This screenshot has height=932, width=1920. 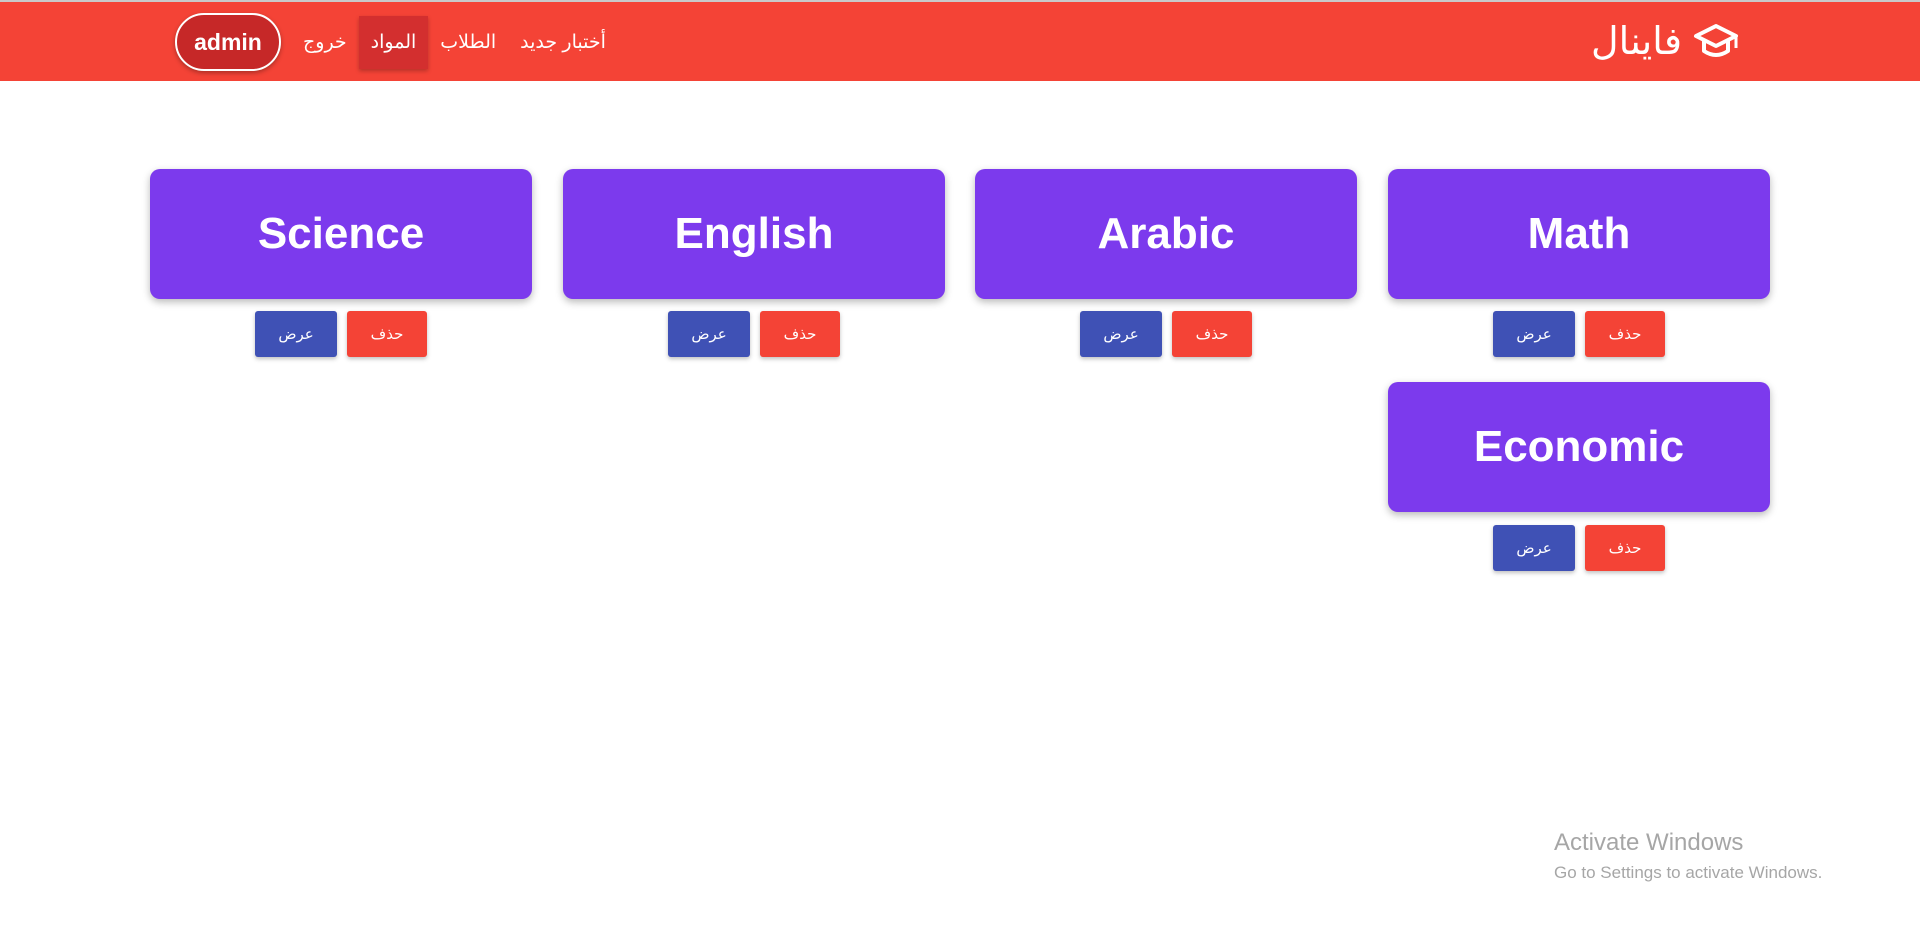 What do you see at coordinates (1688, 872) in the screenshot?
I see `watermark-subtitle: Go to Settings to activate Windows.` at bounding box center [1688, 872].